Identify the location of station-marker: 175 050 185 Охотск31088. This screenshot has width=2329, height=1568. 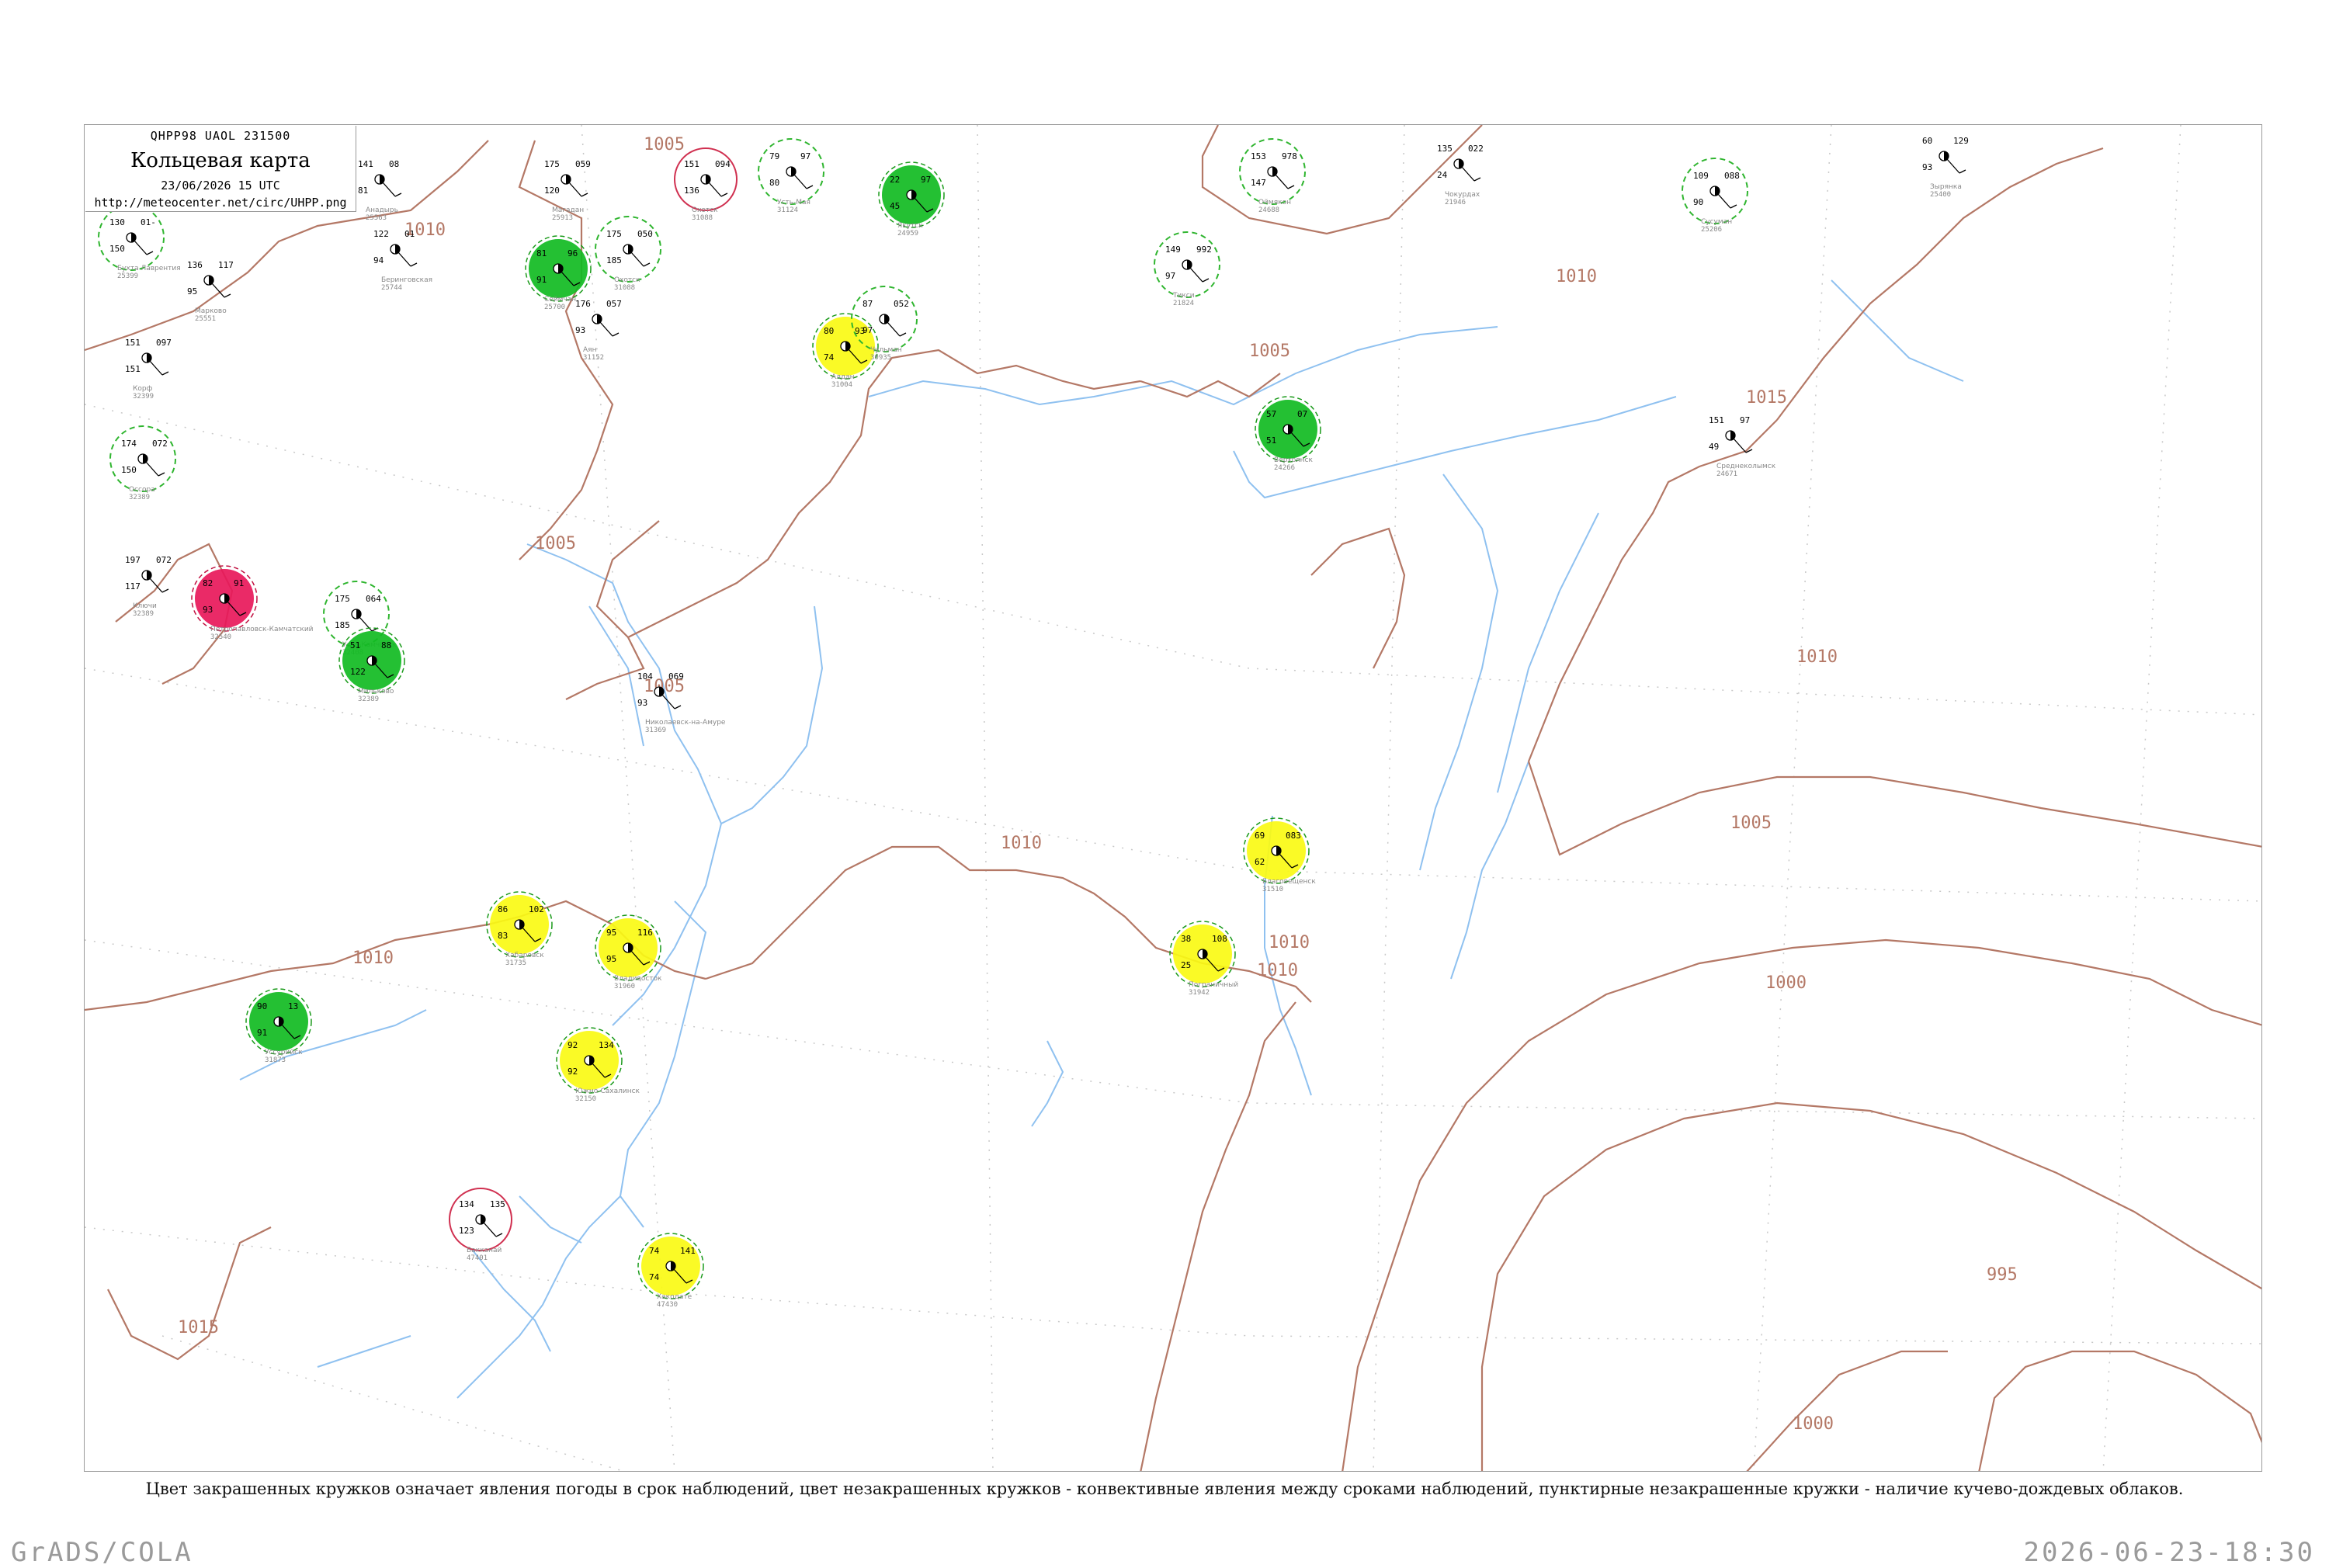
(628, 254).